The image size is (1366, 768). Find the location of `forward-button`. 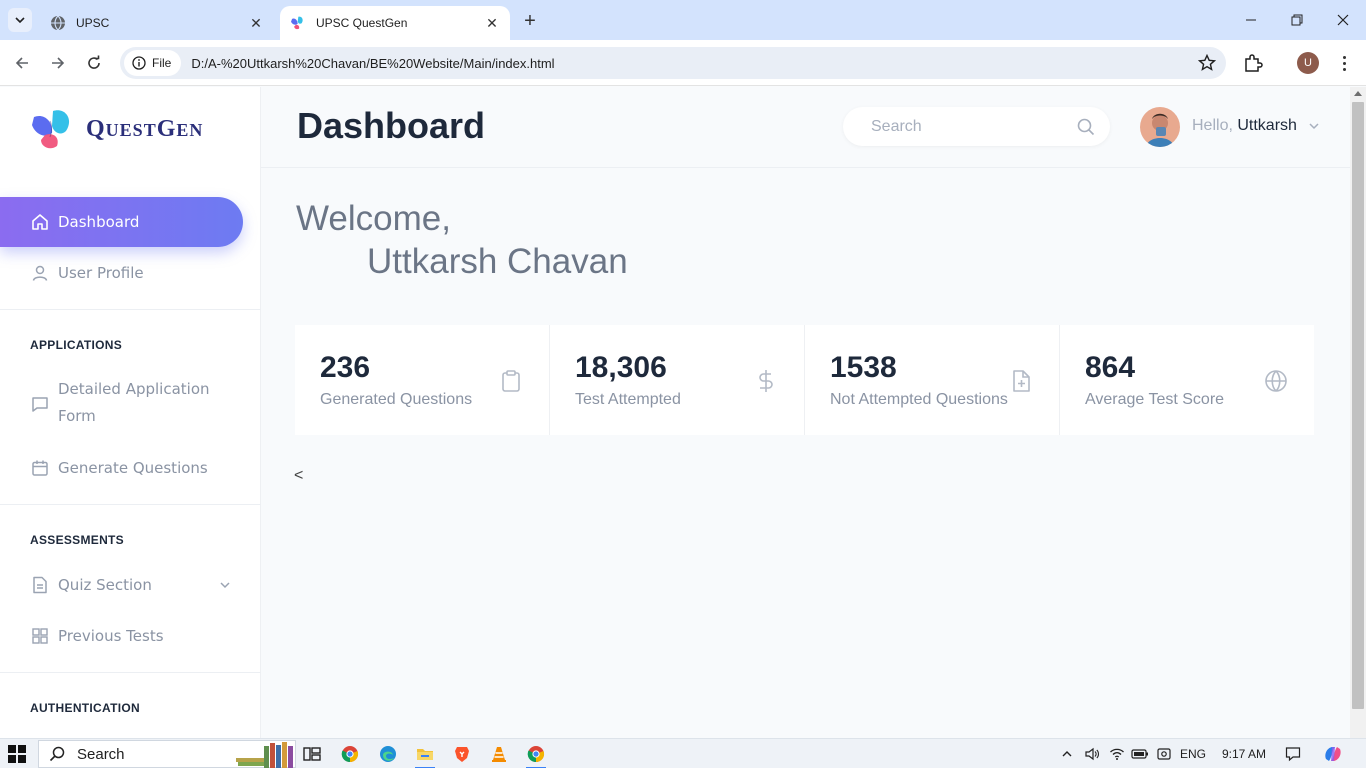

forward-button is located at coordinates (58, 63).